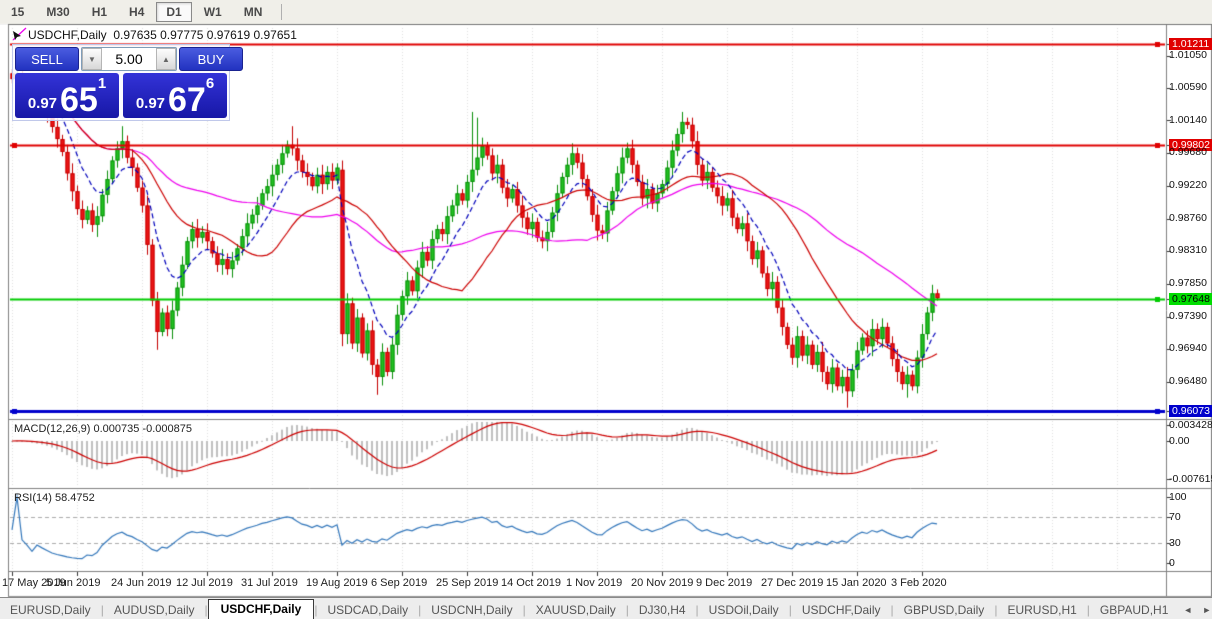 The image size is (1212, 619). What do you see at coordinates (1188, 218) in the screenshot?
I see `price-axis-label: 0.98760` at bounding box center [1188, 218].